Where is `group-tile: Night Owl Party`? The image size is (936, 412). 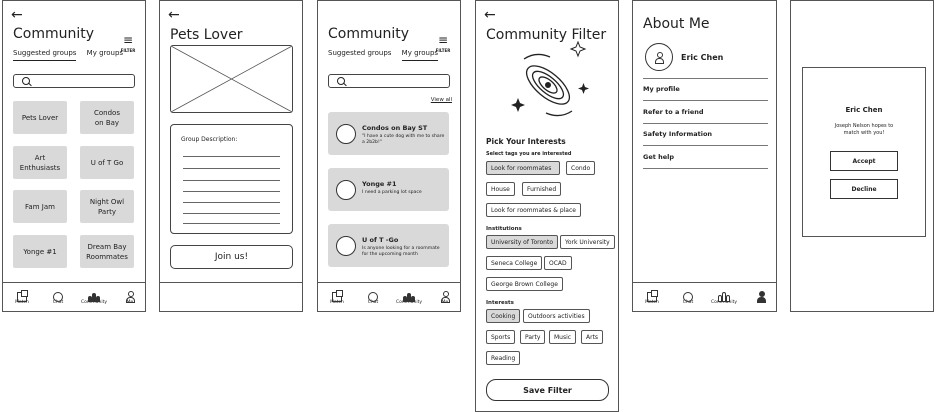
group-tile: Night Owl Party is located at coordinates (107, 206).